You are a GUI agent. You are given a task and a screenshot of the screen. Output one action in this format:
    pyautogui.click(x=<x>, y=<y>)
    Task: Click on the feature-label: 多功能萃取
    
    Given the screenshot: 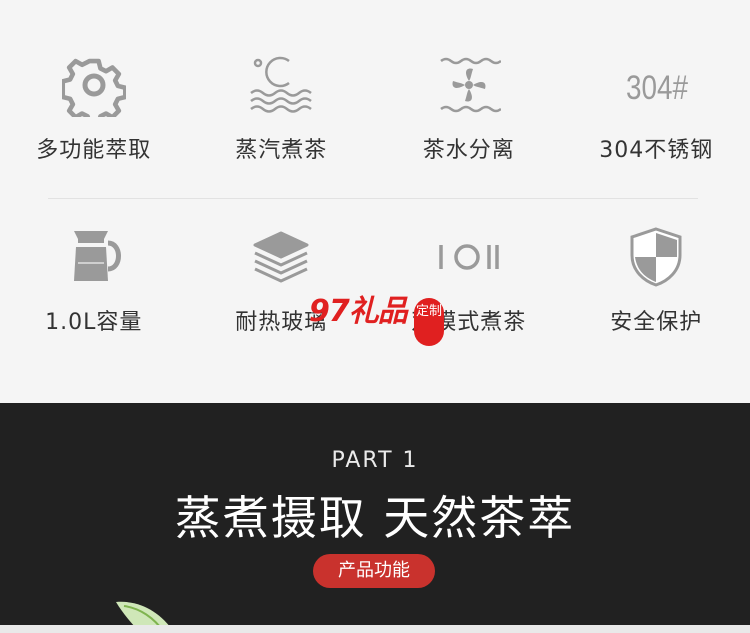 What is the action you would take?
    pyautogui.click(x=94, y=150)
    